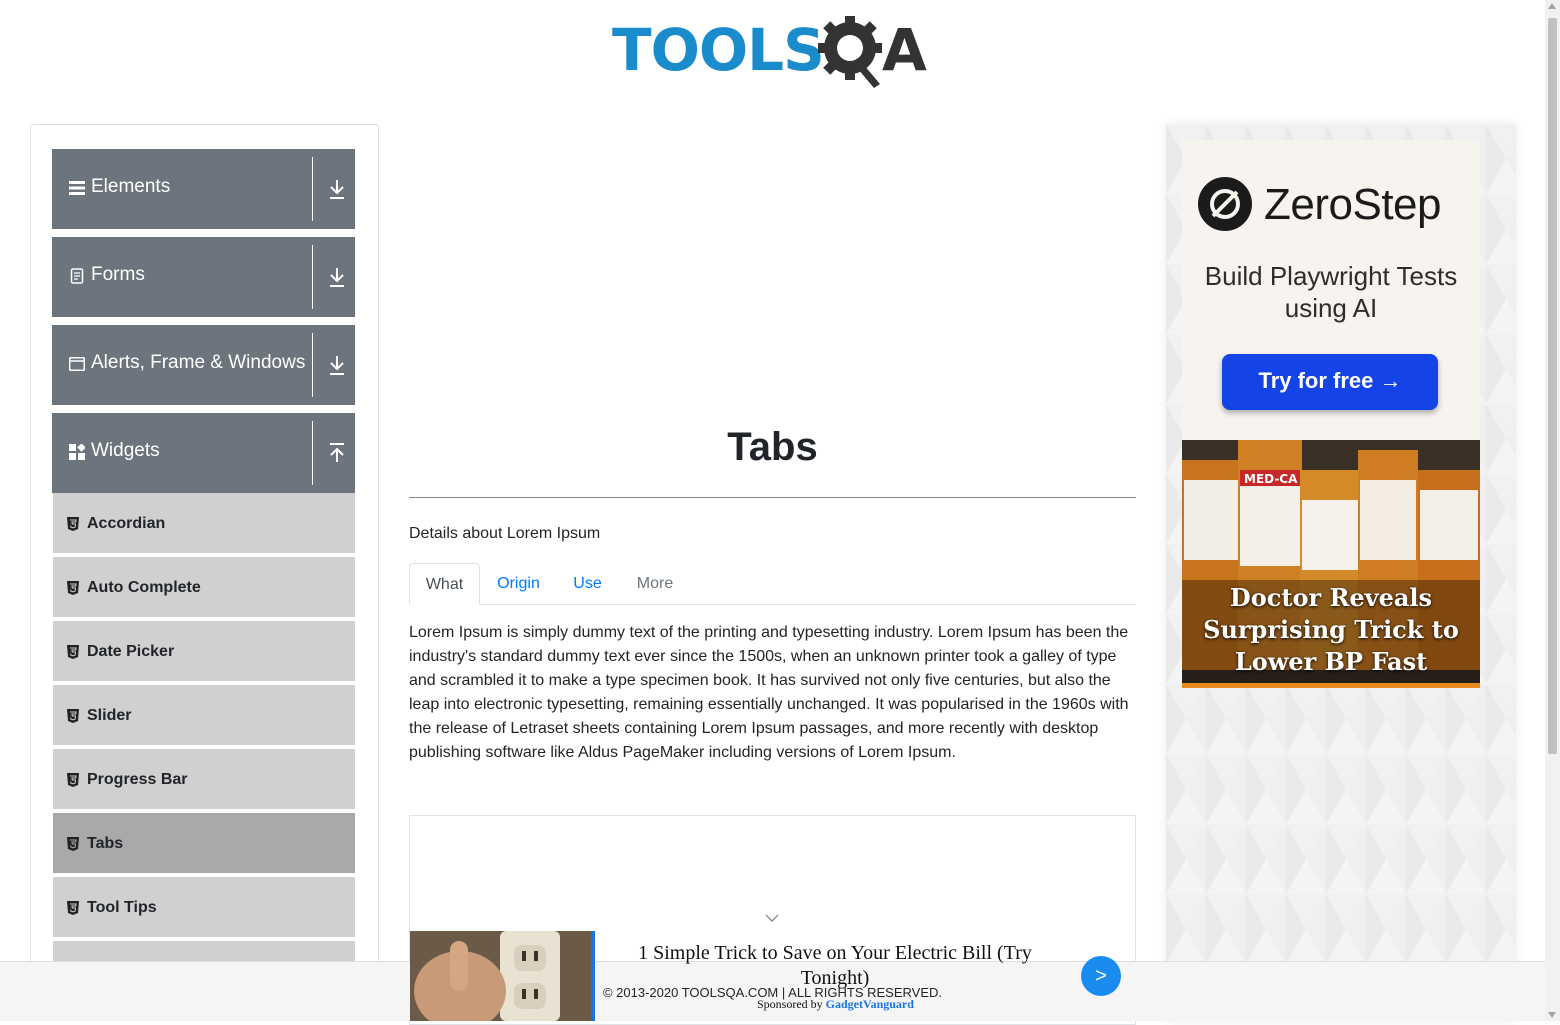 The width and height of the screenshot is (1560, 1025). What do you see at coordinates (131, 186) in the screenshot?
I see `sidebar-group-label: Elements` at bounding box center [131, 186].